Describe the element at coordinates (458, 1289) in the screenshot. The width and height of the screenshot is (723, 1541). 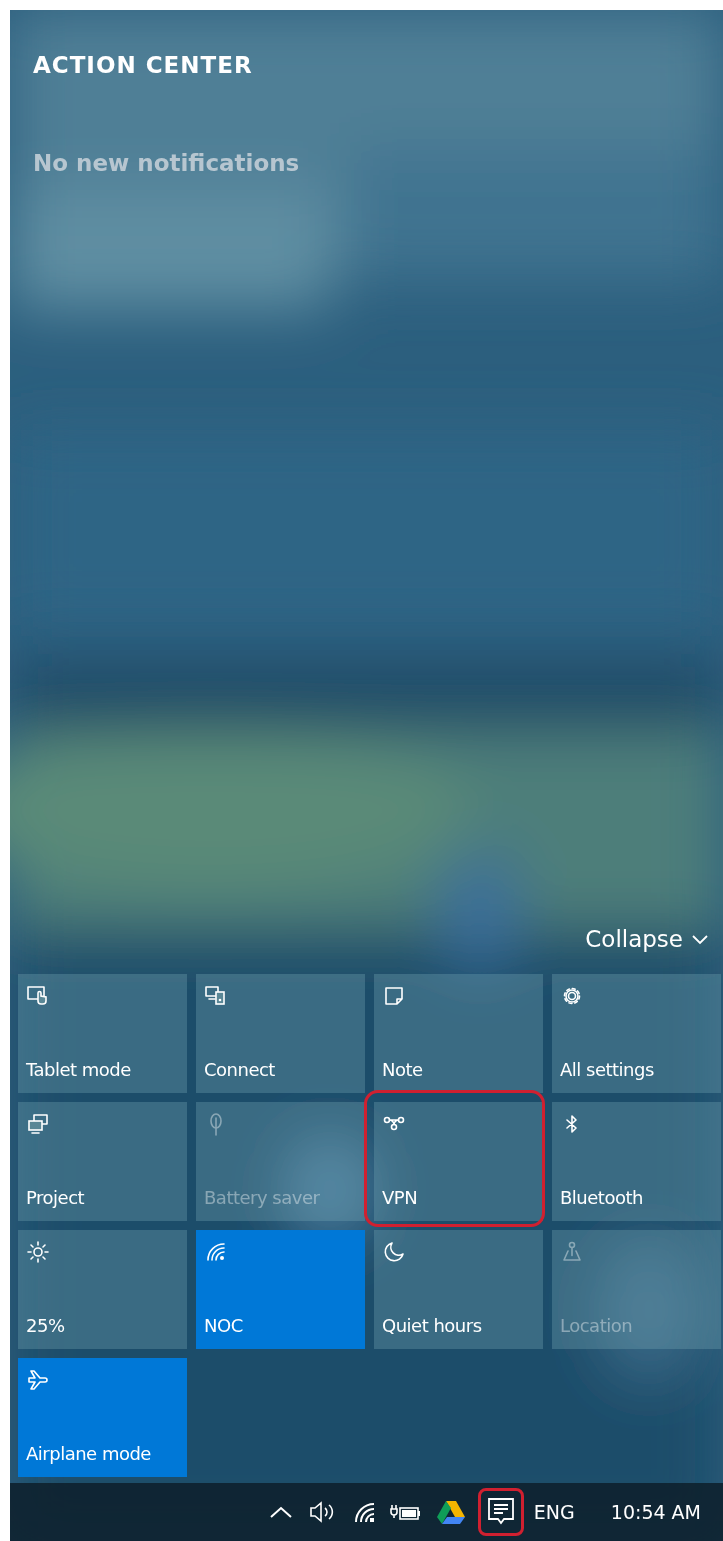
I see `quick-action-tile: Quiet hours` at that location.